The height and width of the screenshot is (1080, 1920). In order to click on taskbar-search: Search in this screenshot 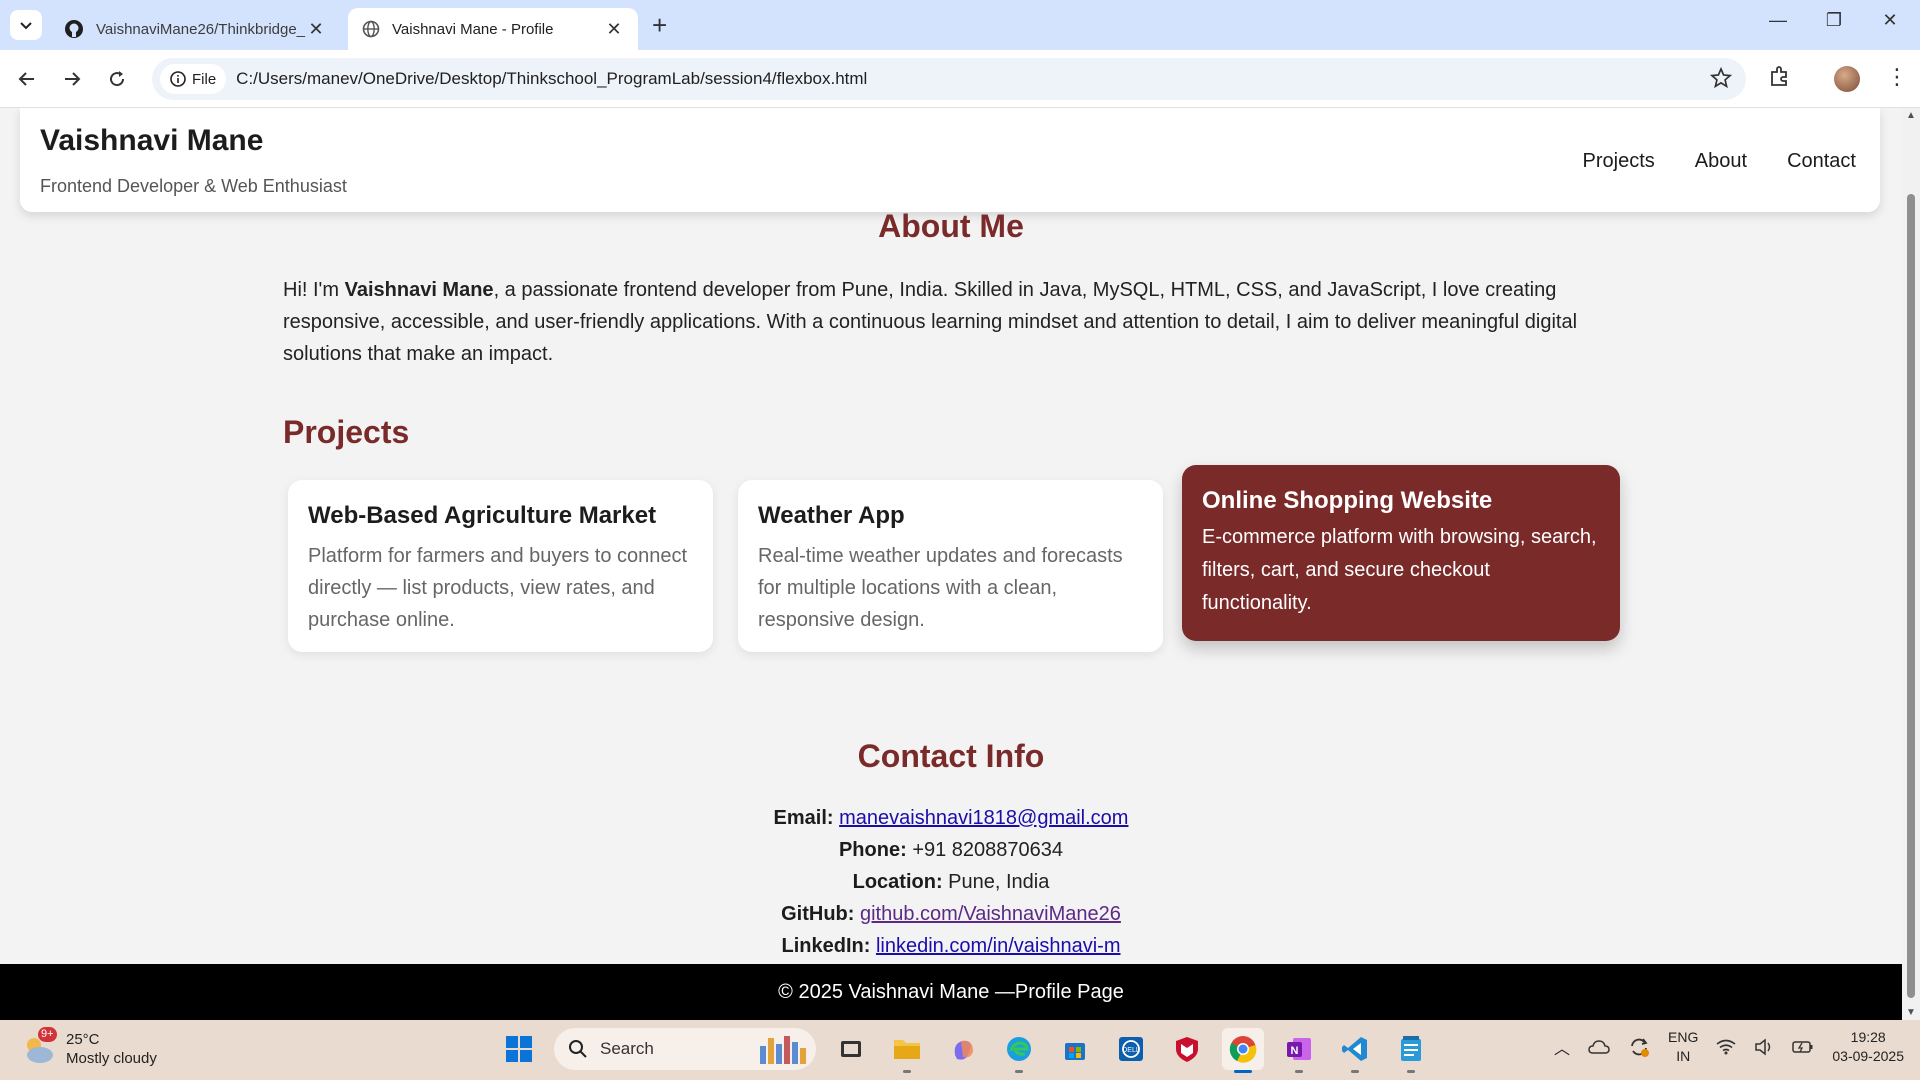, I will do `click(685, 1049)`.